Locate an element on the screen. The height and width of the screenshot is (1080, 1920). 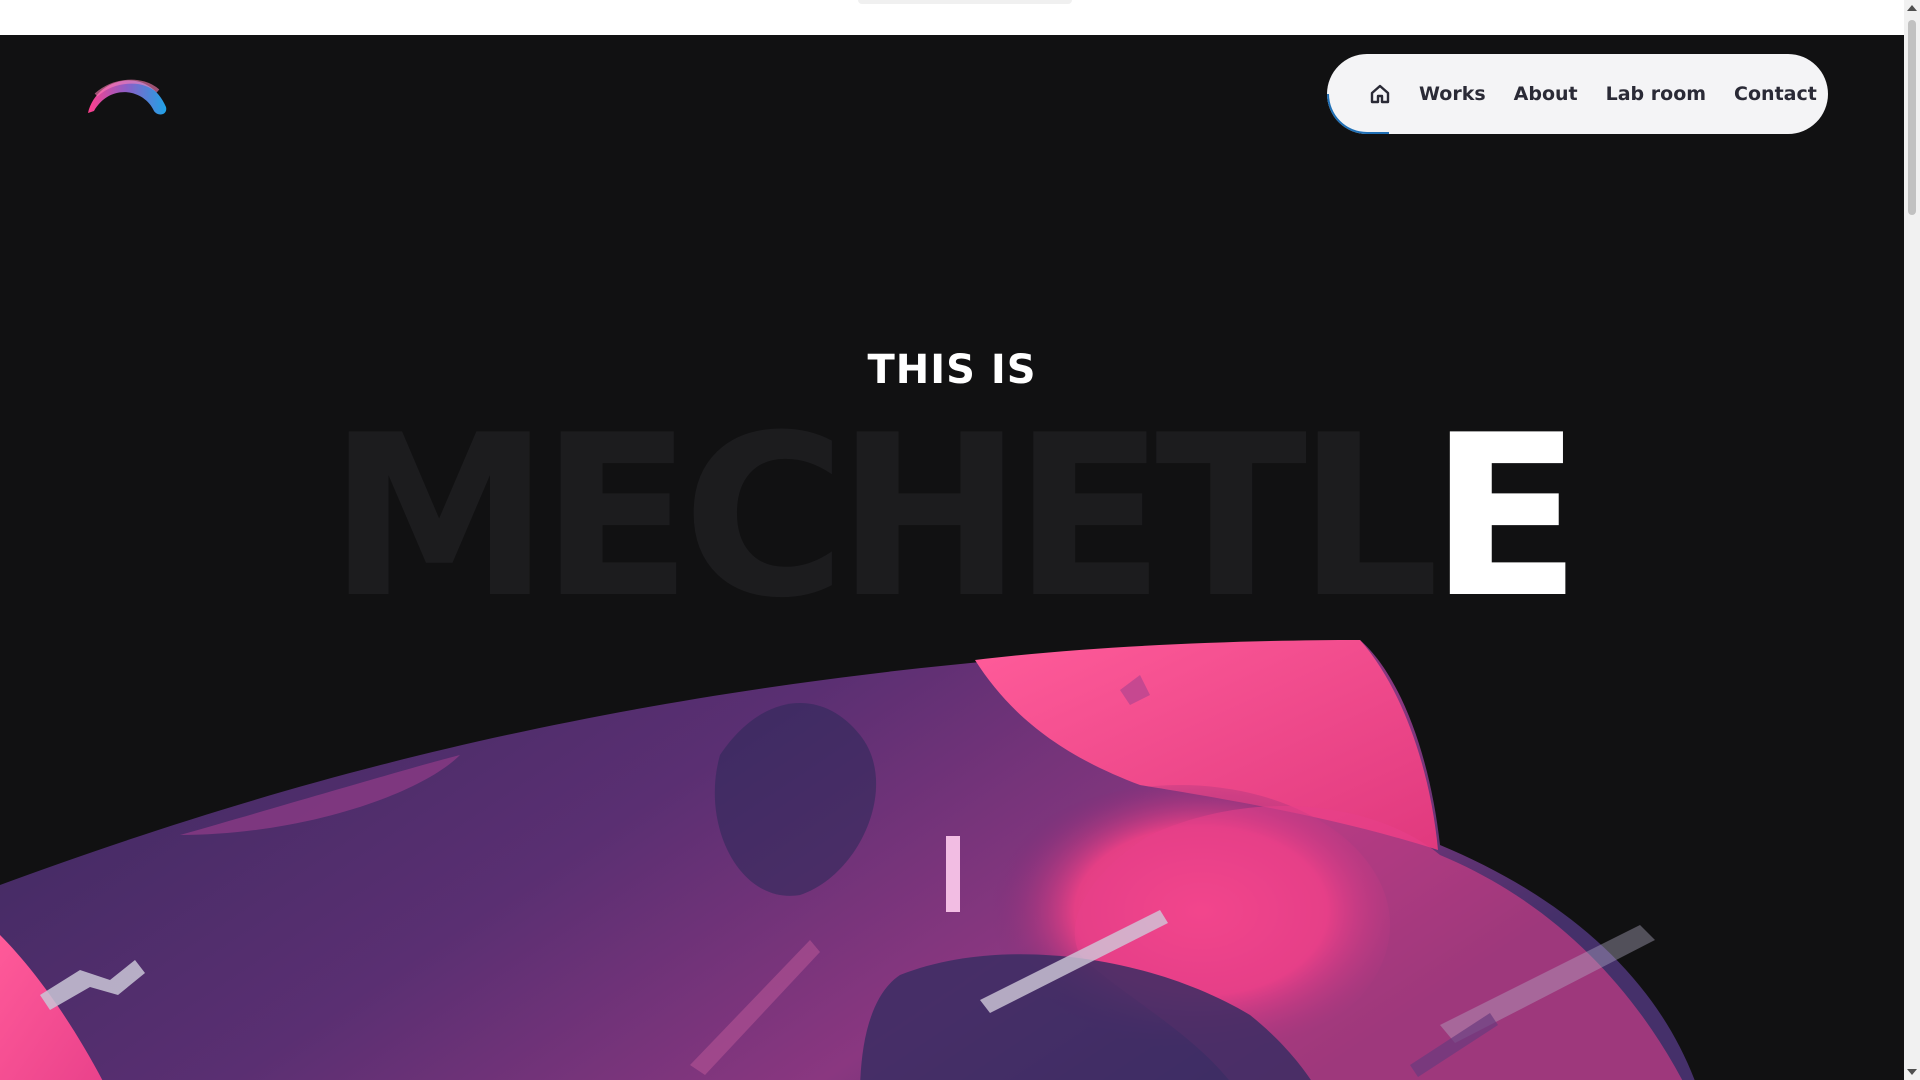
rainbow-arc-logo-icon is located at coordinates (128, 92).